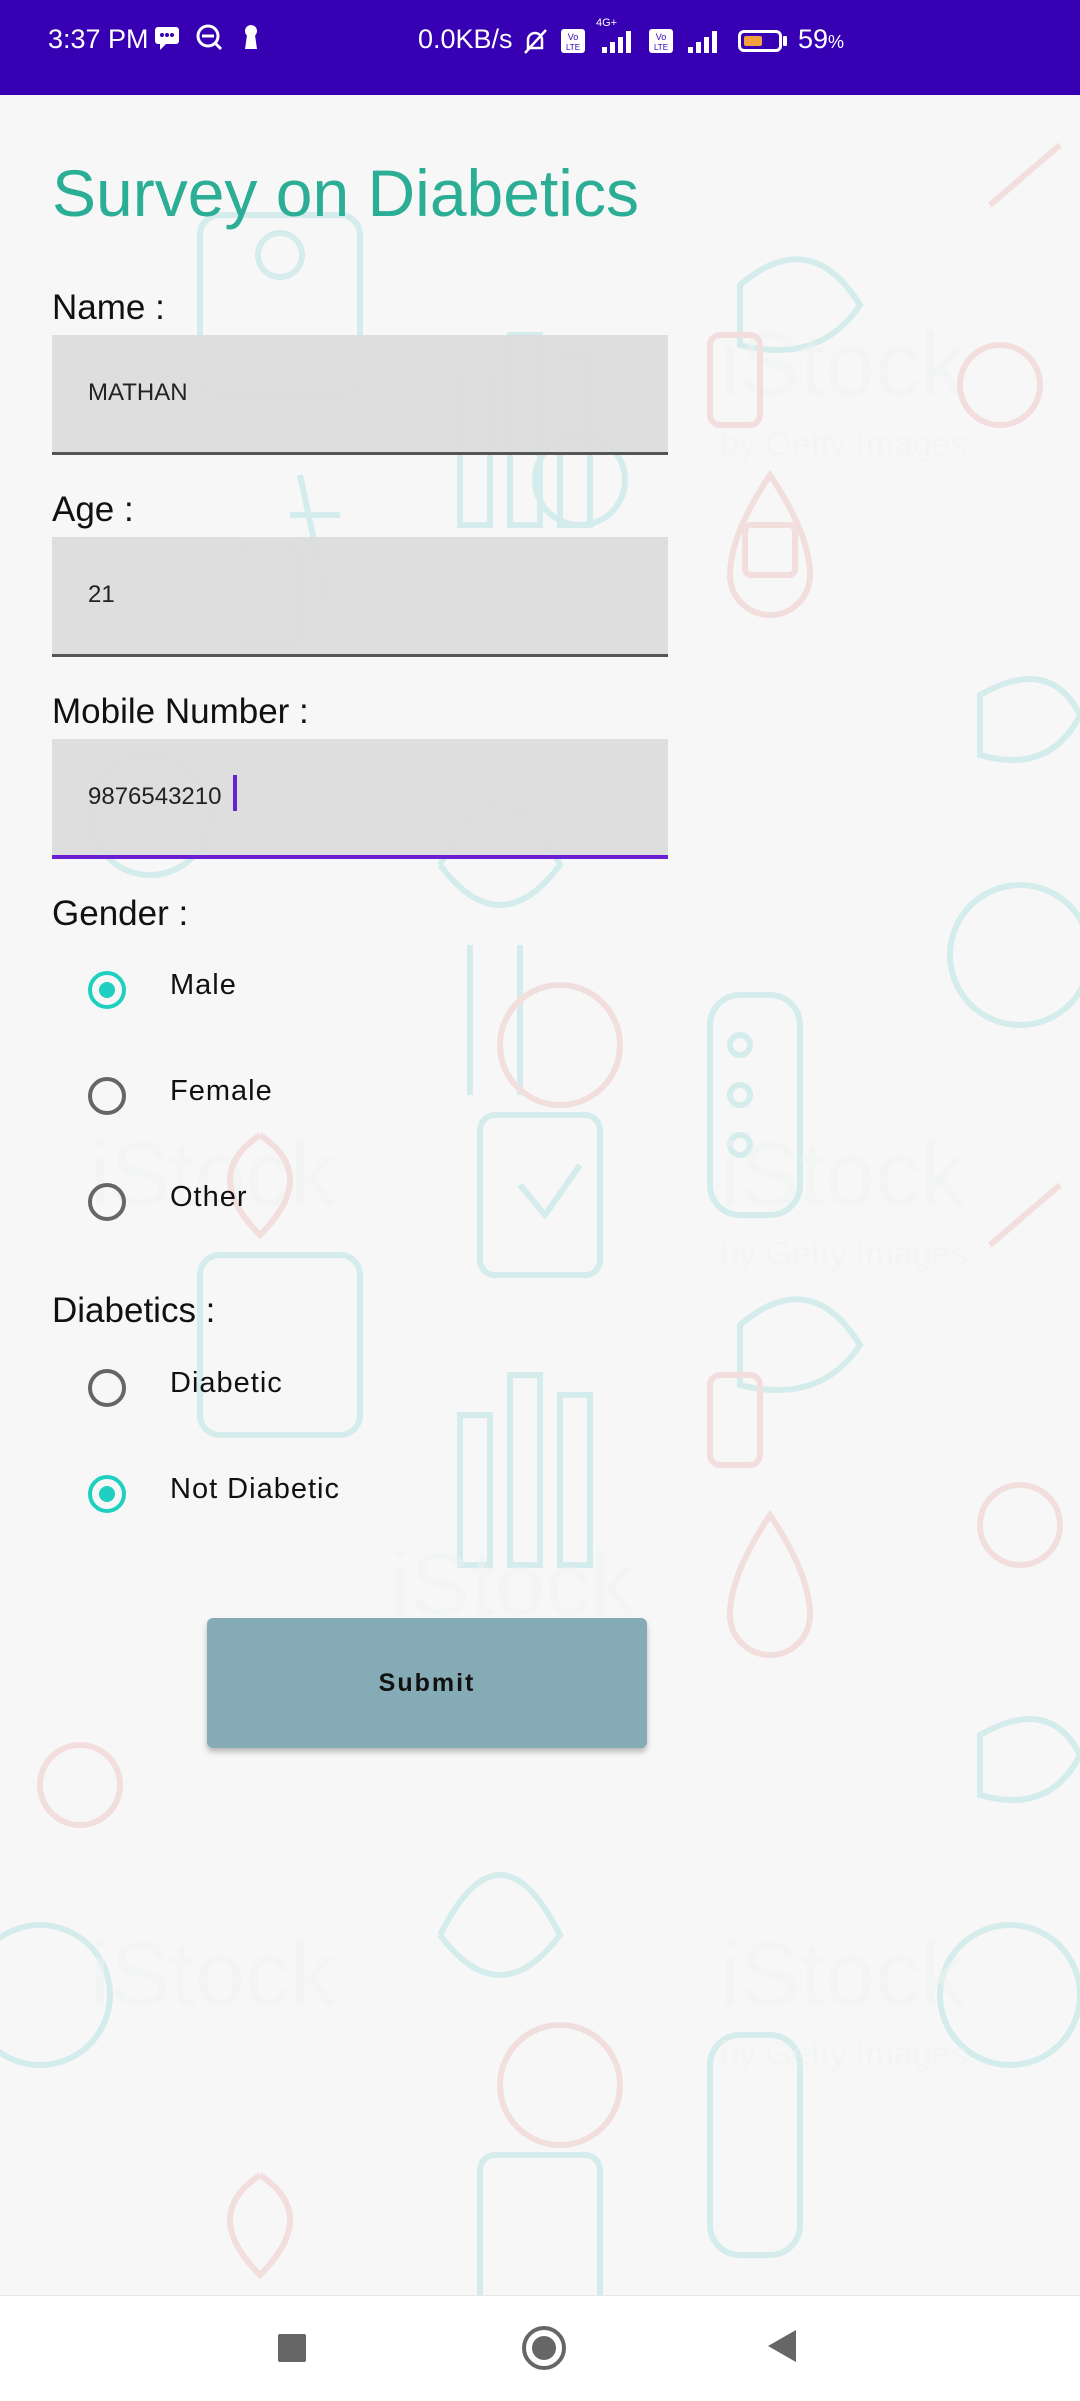 This screenshot has height=2401, width=1080. I want to click on mobile-input, so click(358, 797).